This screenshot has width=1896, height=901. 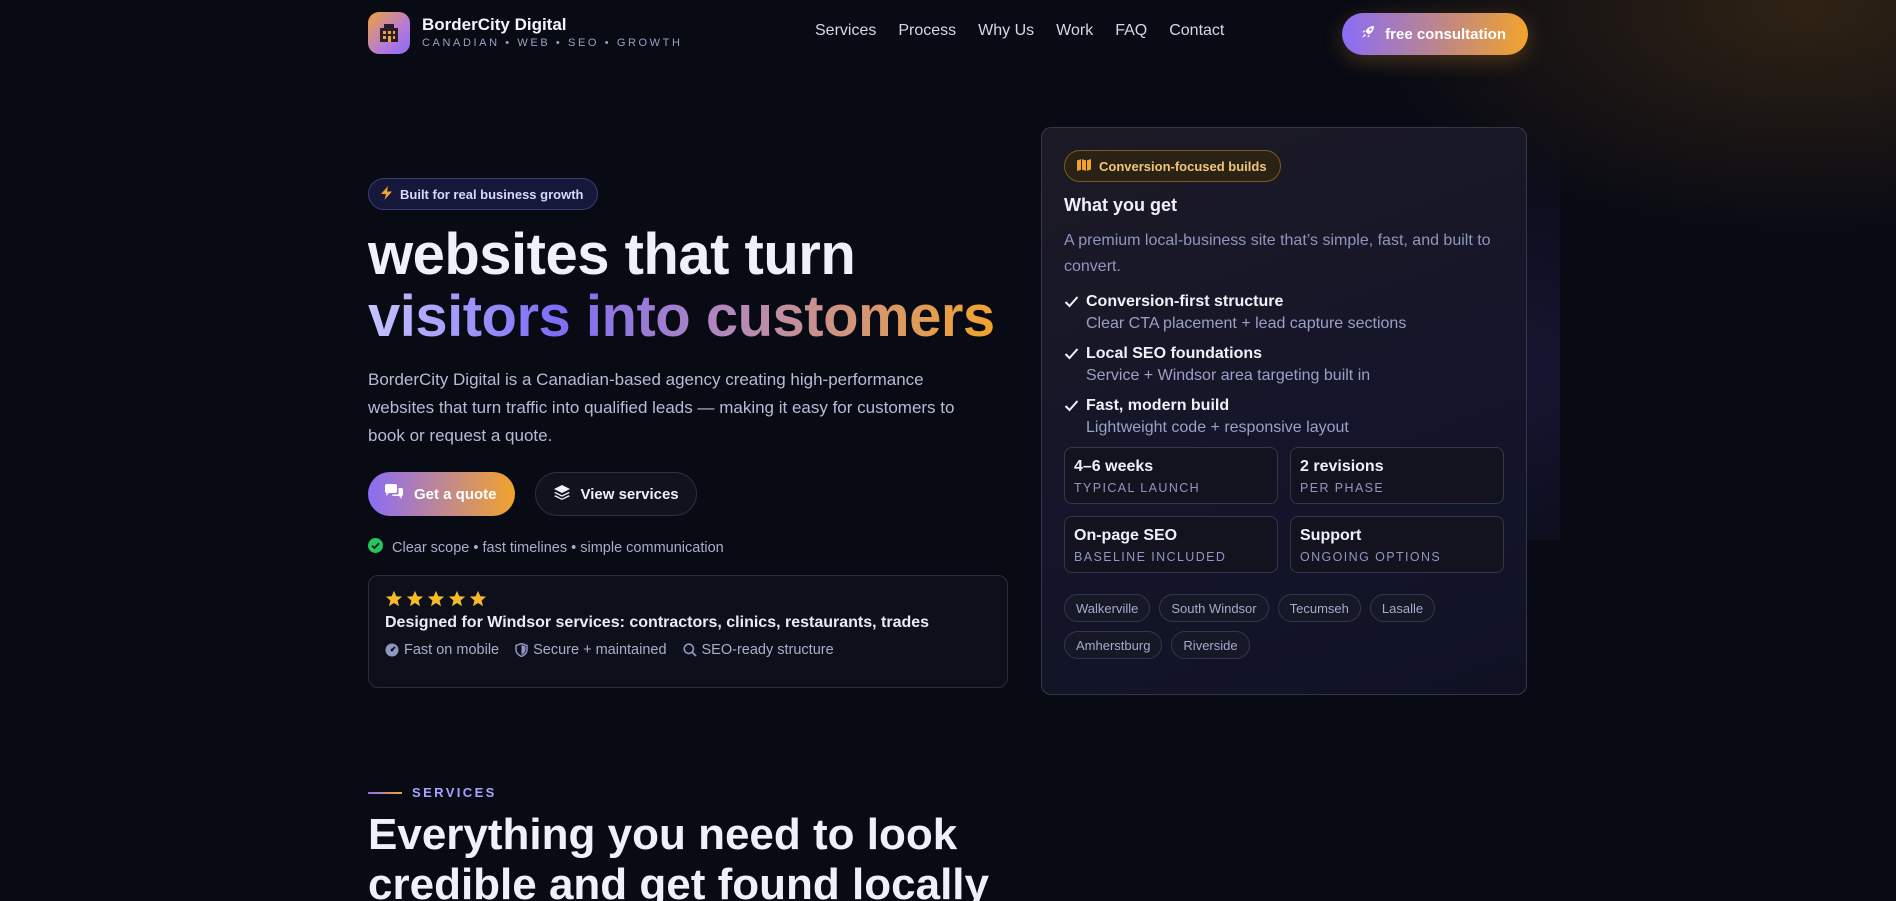 What do you see at coordinates (375, 547) in the screenshot?
I see `check-circle-icon` at bounding box center [375, 547].